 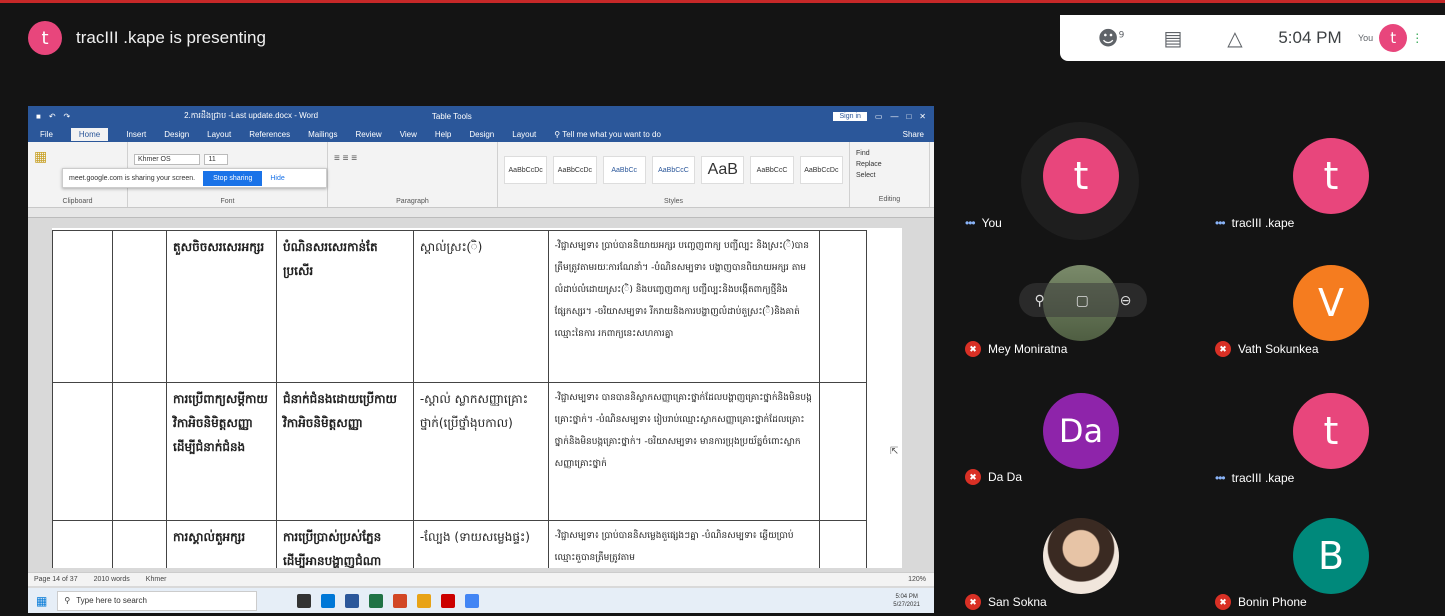 I want to click on style-normal: AaBbCcDc, so click(x=526, y=170).